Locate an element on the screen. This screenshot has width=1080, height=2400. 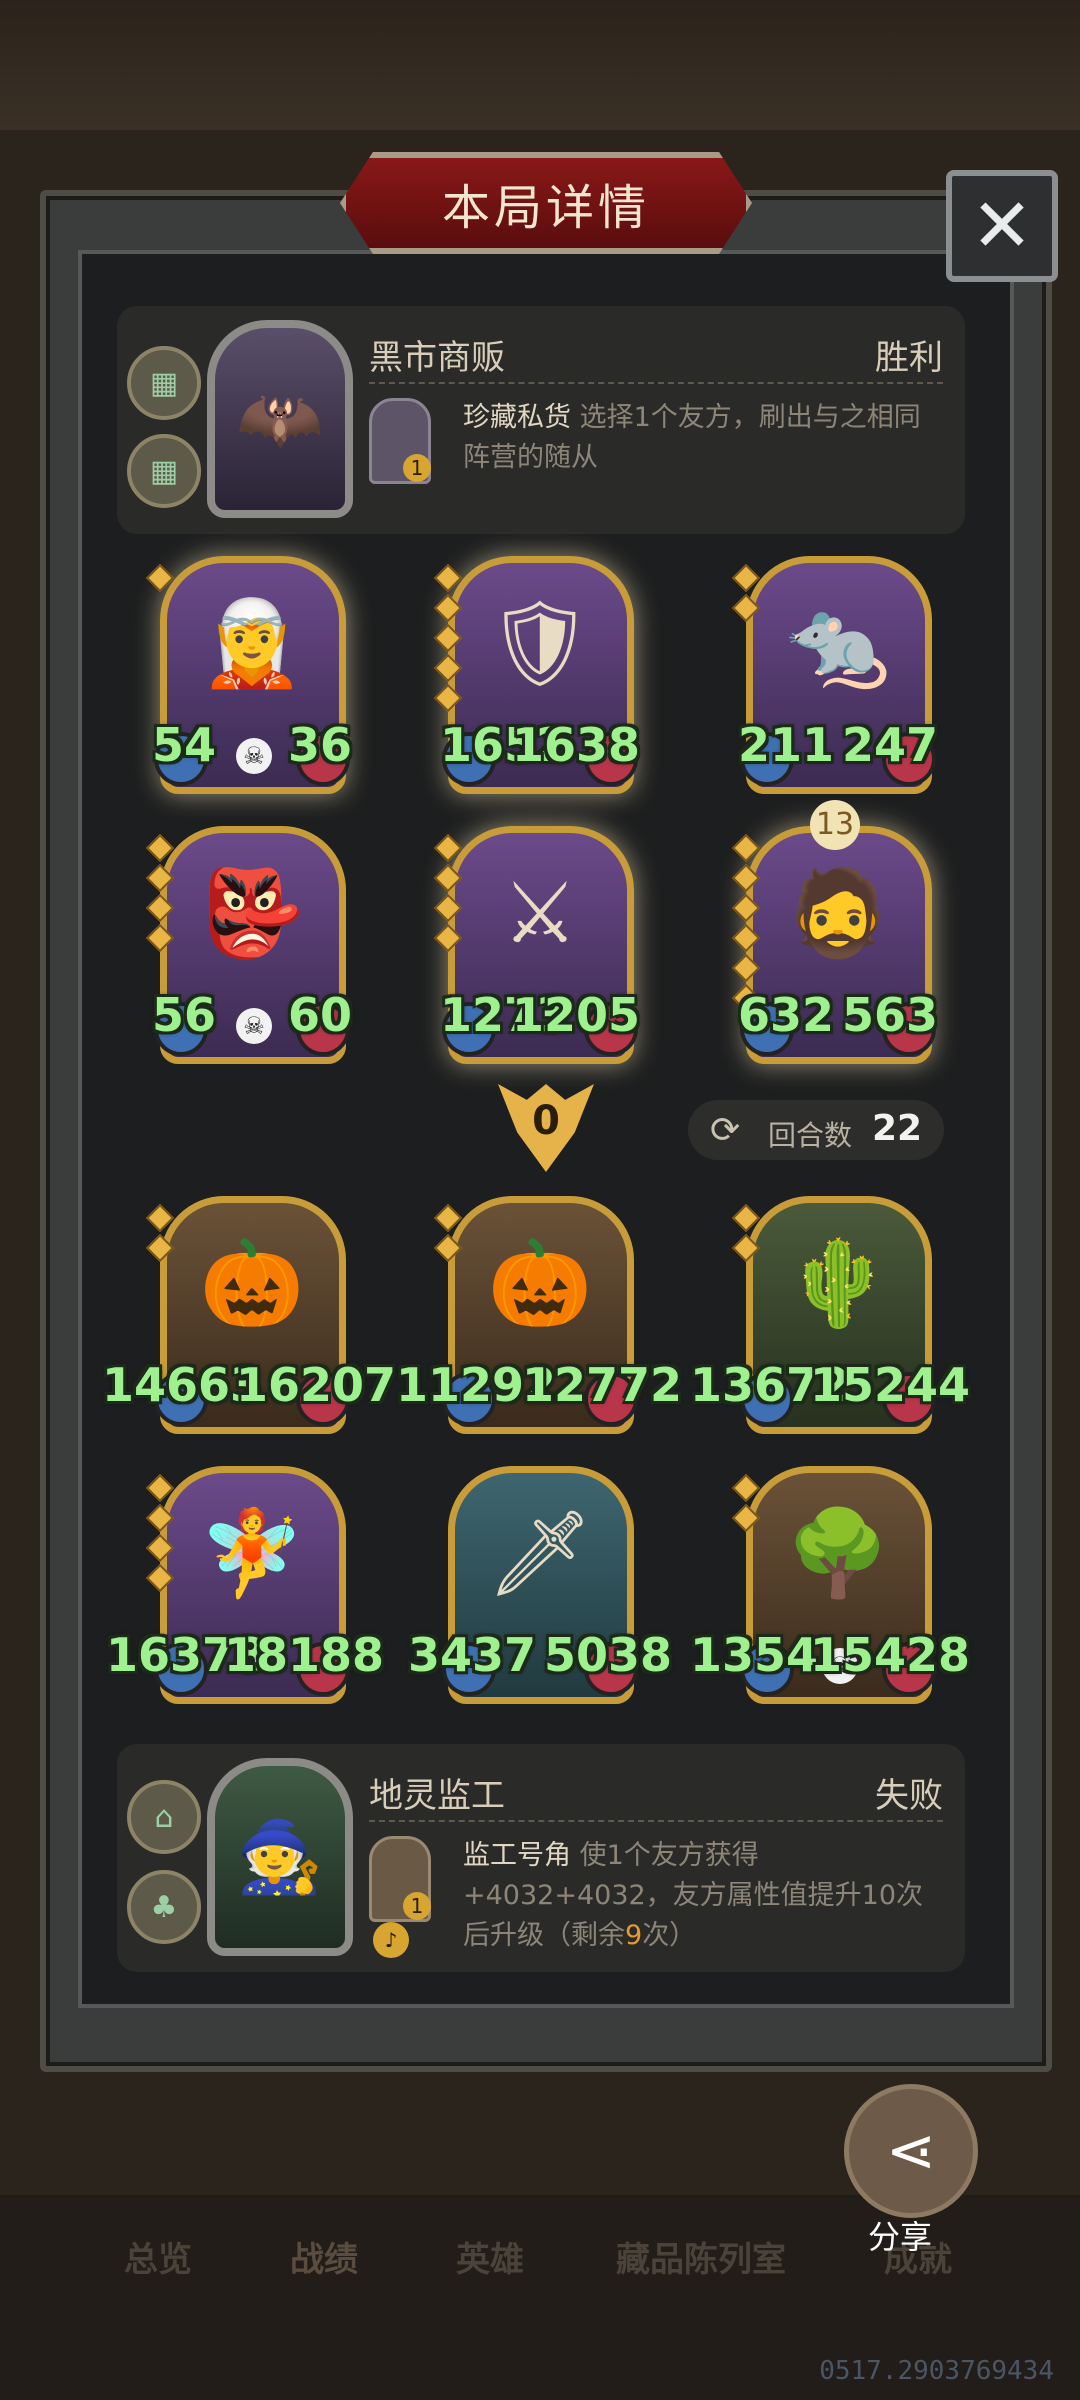
unit-attack: 56 is located at coordinates (184, 1015).